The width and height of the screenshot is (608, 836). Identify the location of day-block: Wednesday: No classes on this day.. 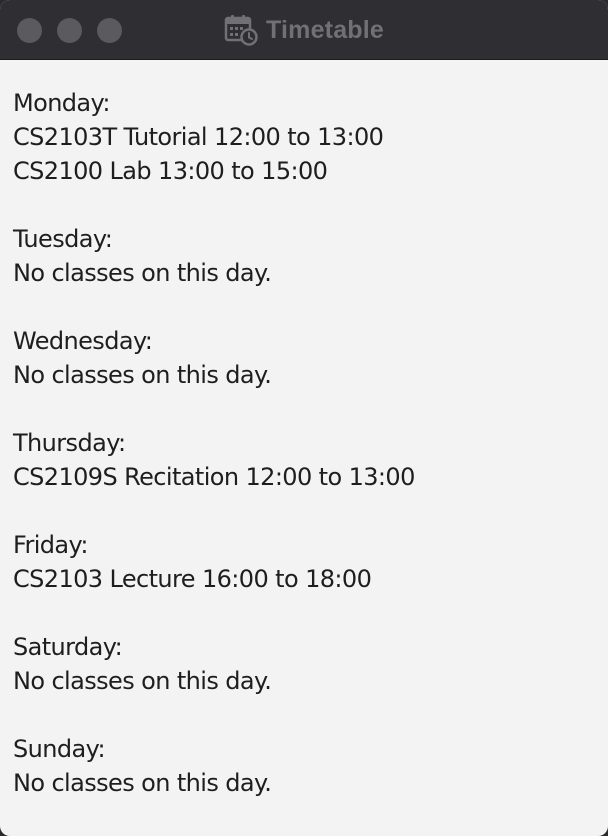
(305, 358).